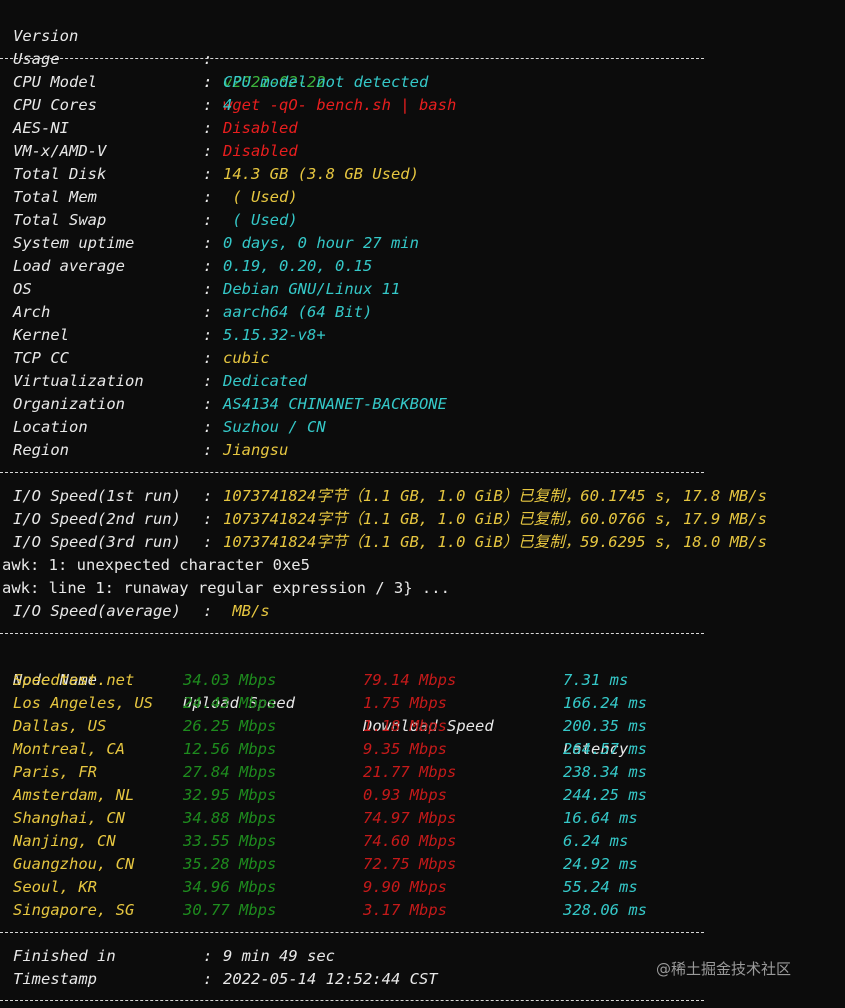  I want to click on download-speed: 1.75 Mbps, so click(405, 703).